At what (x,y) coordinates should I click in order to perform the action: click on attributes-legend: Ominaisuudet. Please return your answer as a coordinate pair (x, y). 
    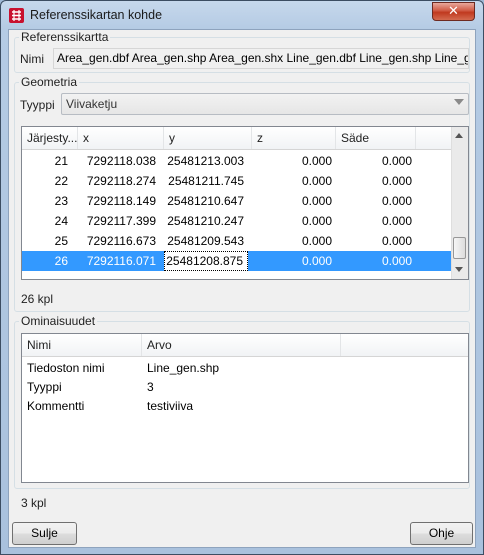
    Looking at the image, I should click on (58, 321).